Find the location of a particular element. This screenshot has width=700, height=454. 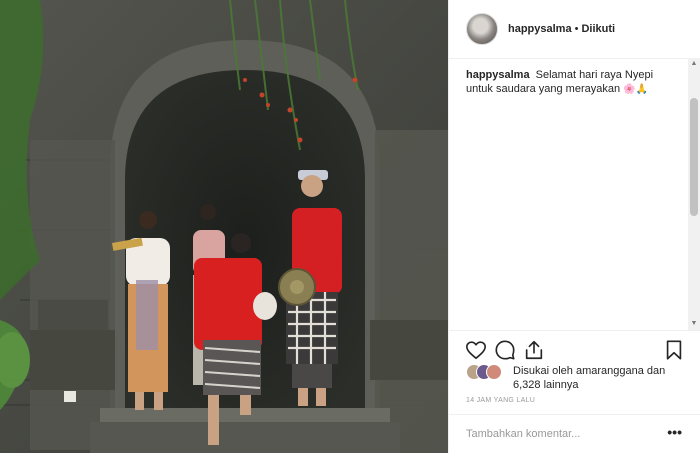

comment-icon is located at coordinates (505, 350).